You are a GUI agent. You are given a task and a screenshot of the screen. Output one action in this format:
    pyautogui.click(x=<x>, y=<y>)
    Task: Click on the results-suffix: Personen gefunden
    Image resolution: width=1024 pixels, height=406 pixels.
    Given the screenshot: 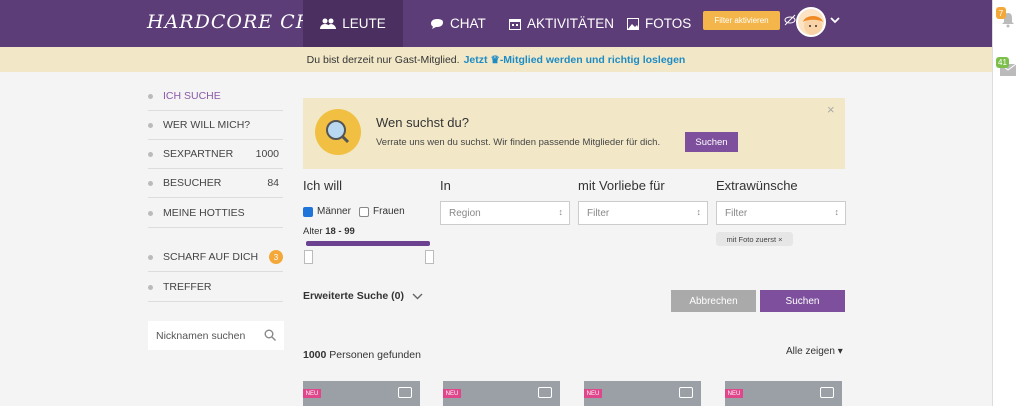 What is the action you would take?
    pyautogui.click(x=375, y=355)
    